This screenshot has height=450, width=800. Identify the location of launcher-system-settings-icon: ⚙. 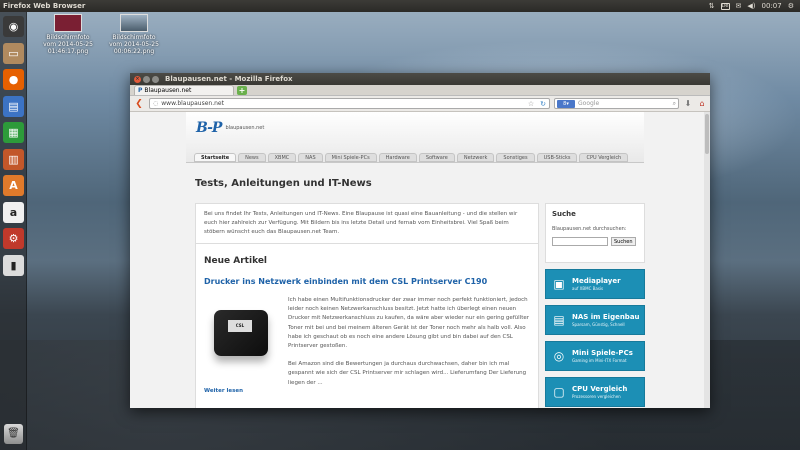
(13, 238).